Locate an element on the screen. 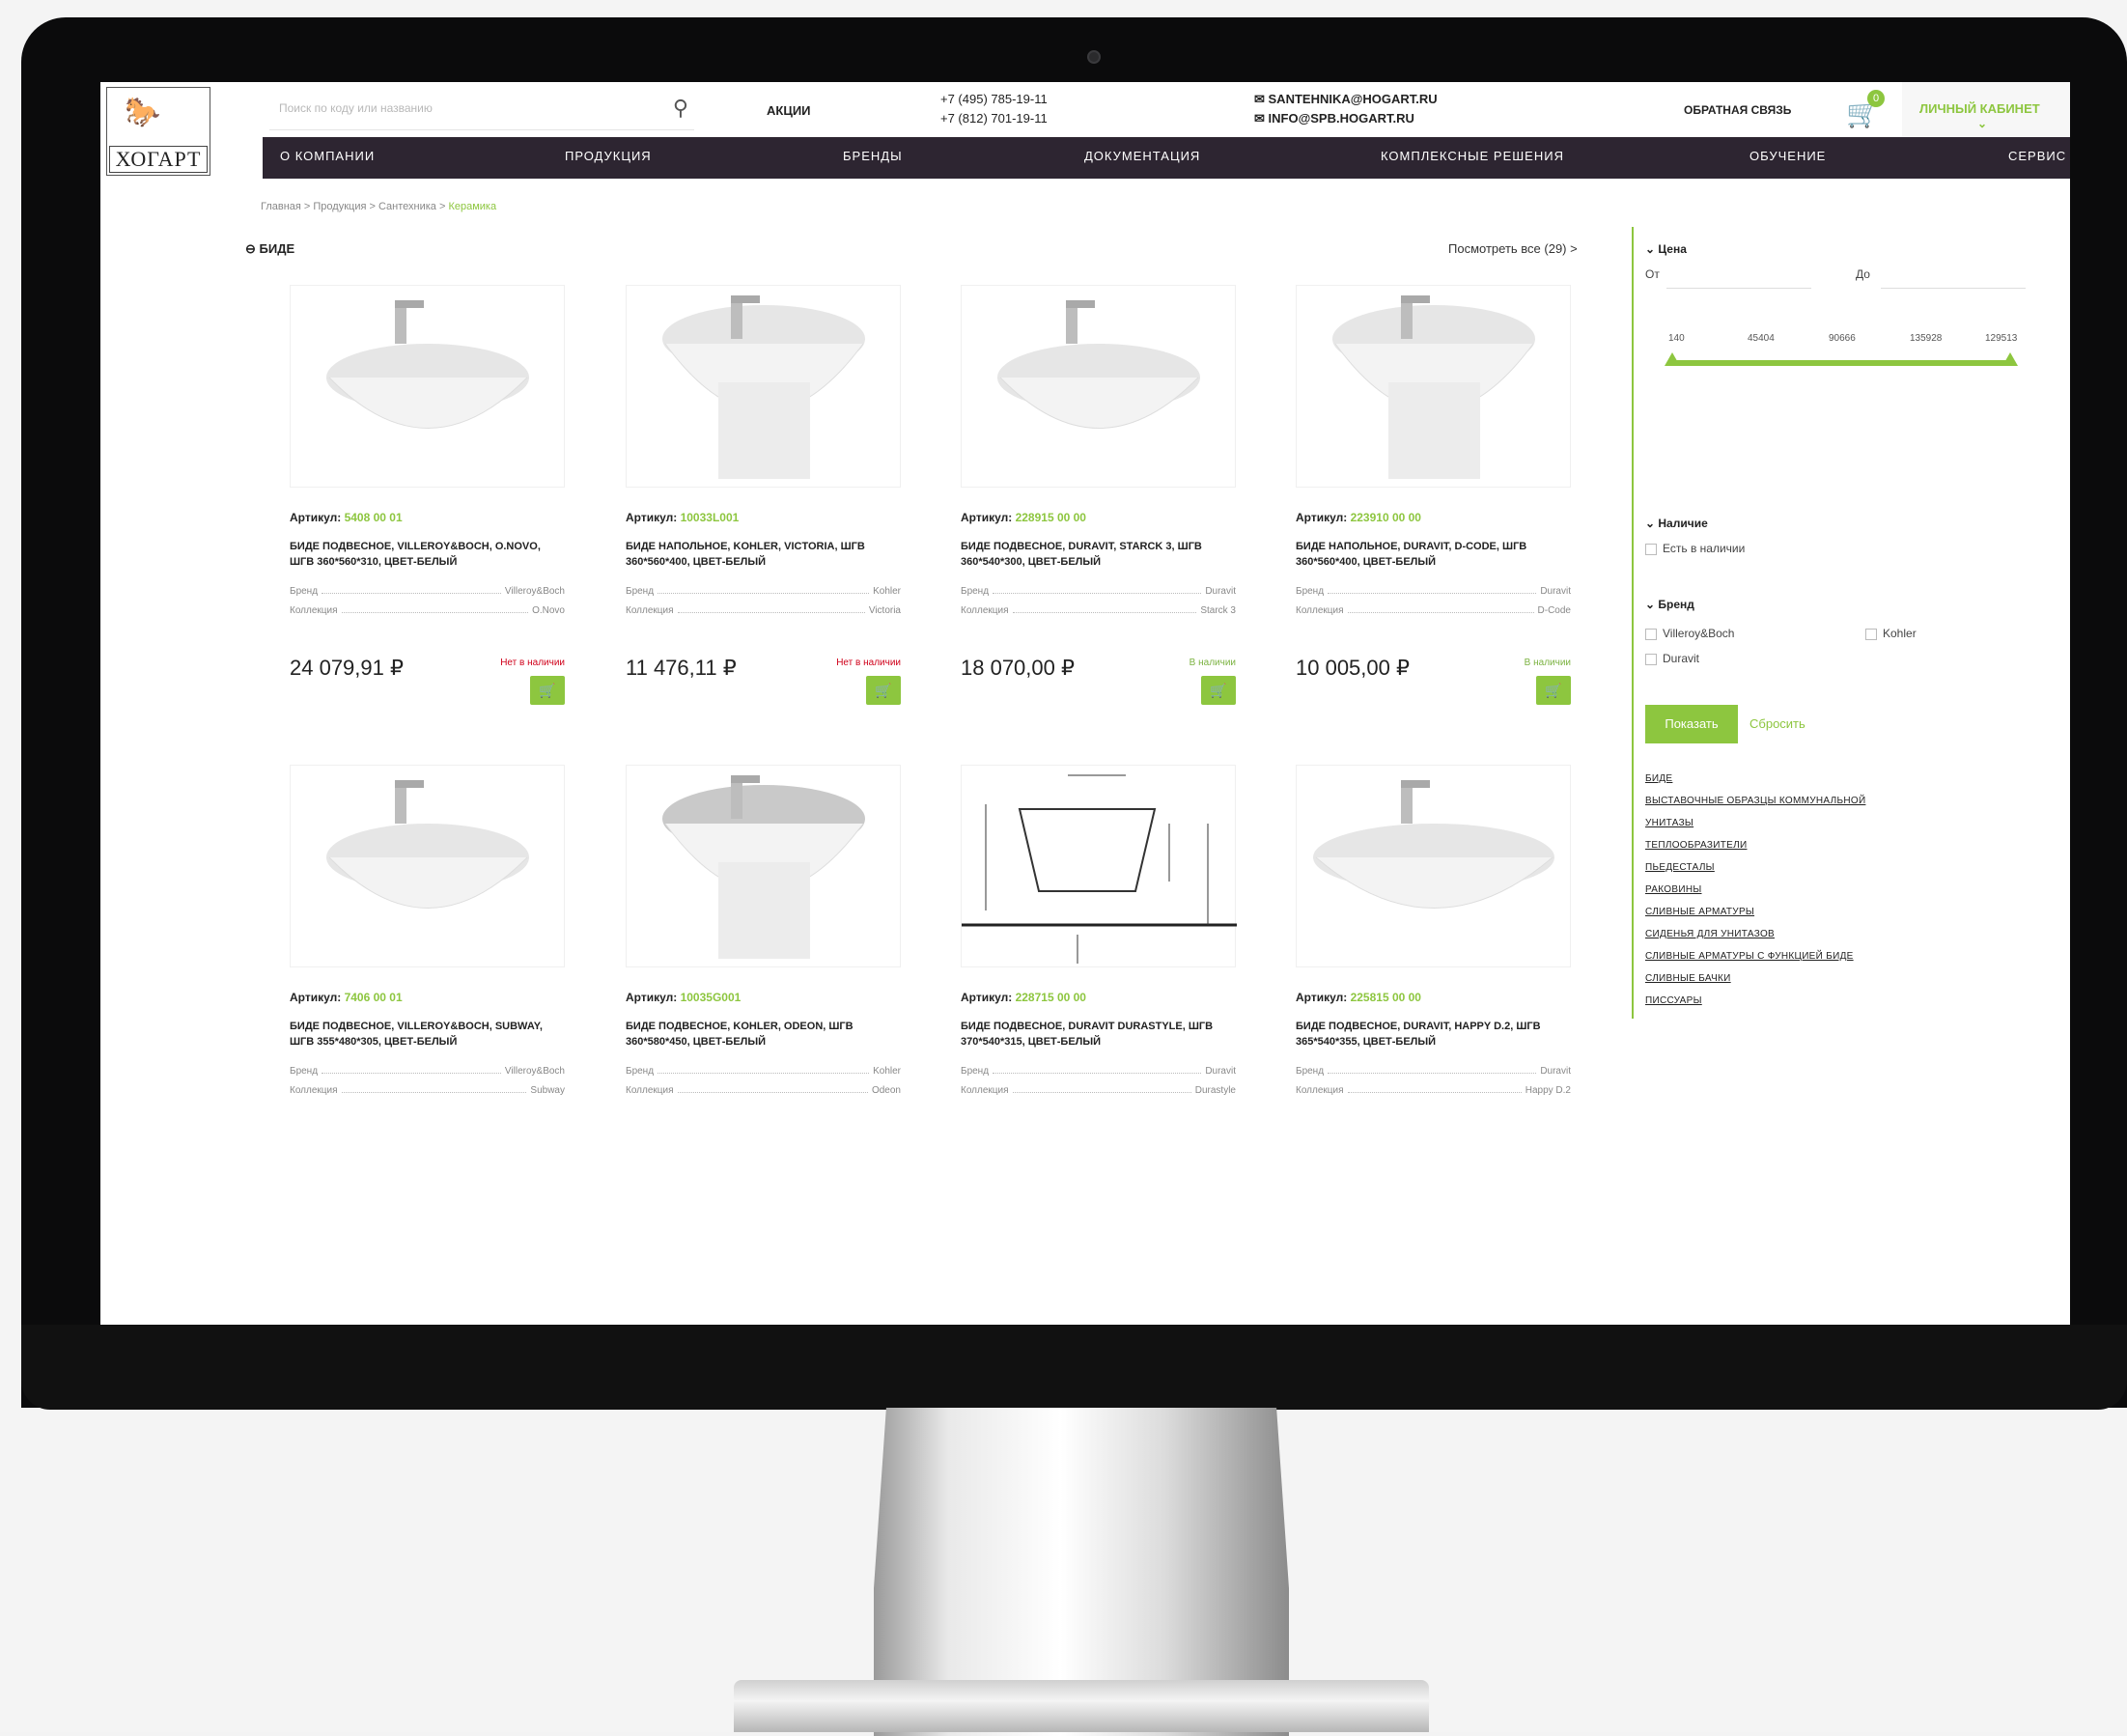 The height and width of the screenshot is (1736, 2127). product-article: Артикул: 223910 00 00 is located at coordinates (1358, 517).